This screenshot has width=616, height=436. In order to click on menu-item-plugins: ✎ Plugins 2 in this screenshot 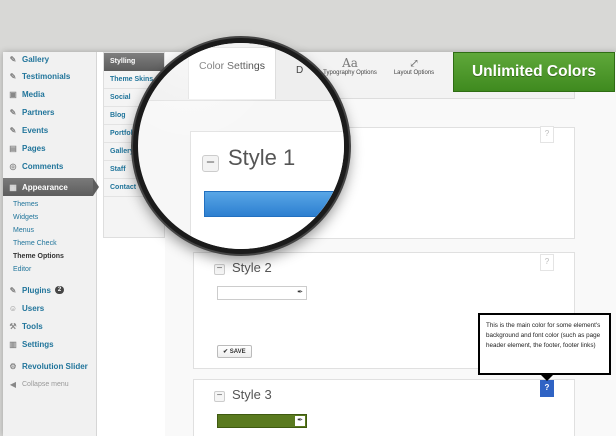, I will do `click(50, 290)`.